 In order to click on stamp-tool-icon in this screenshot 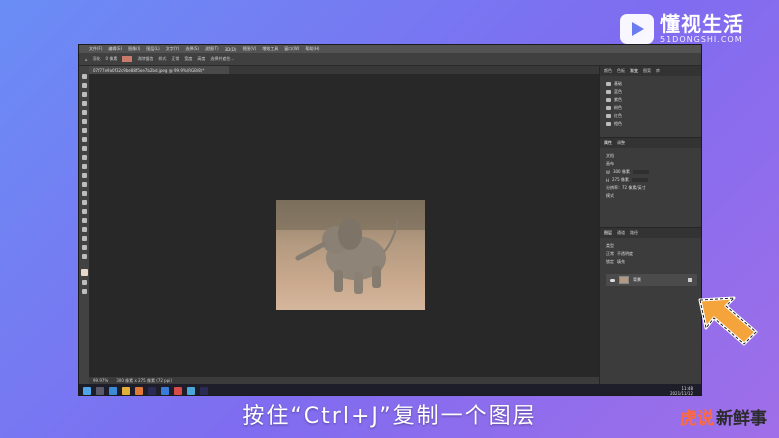, I will do `click(84, 157)`.